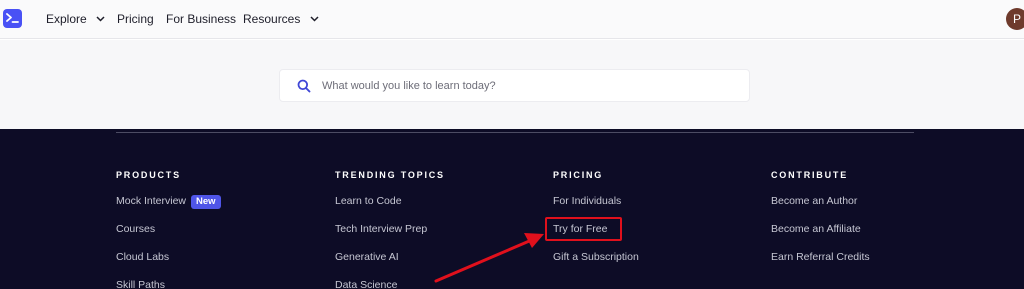 This screenshot has height=289, width=1024. What do you see at coordinates (522, 86) in the screenshot?
I see `search-input` at bounding box center [522, 86].